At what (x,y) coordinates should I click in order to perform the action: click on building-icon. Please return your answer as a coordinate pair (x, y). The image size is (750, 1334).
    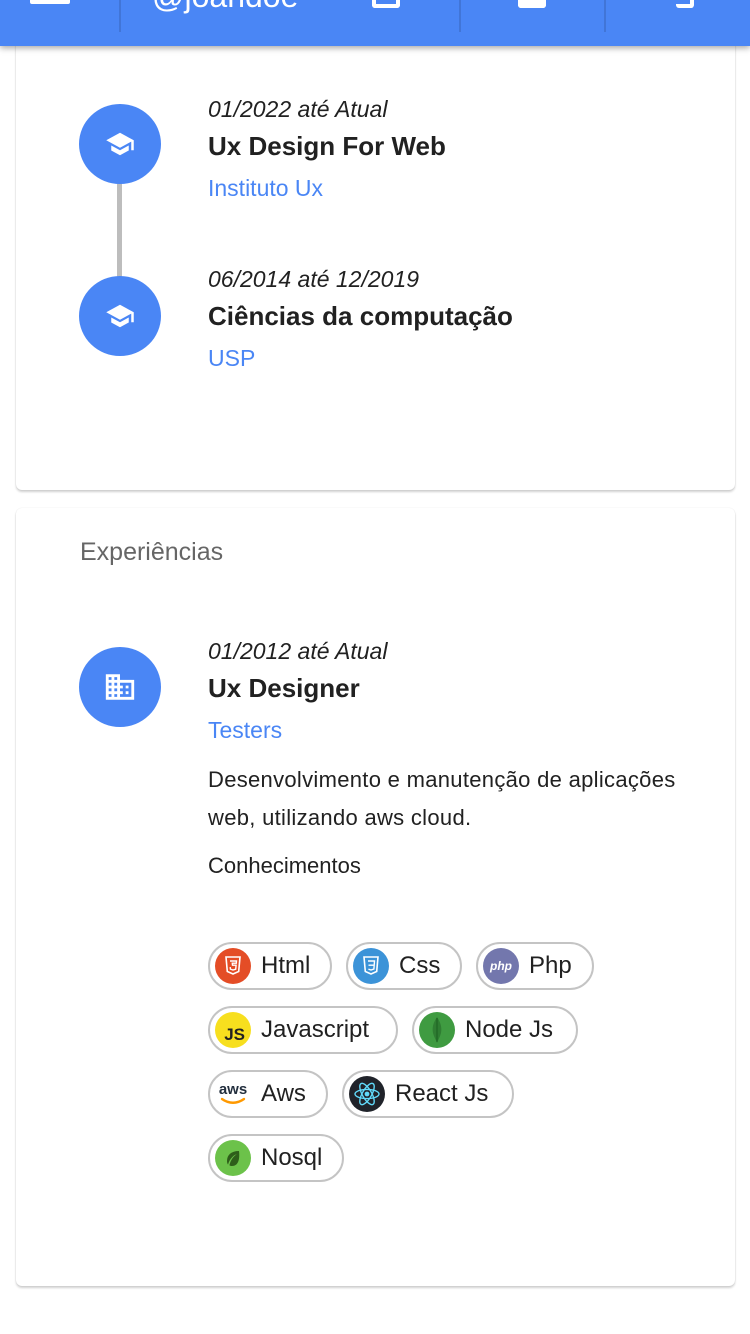
    Looking at the image, I should click on (120, 687).